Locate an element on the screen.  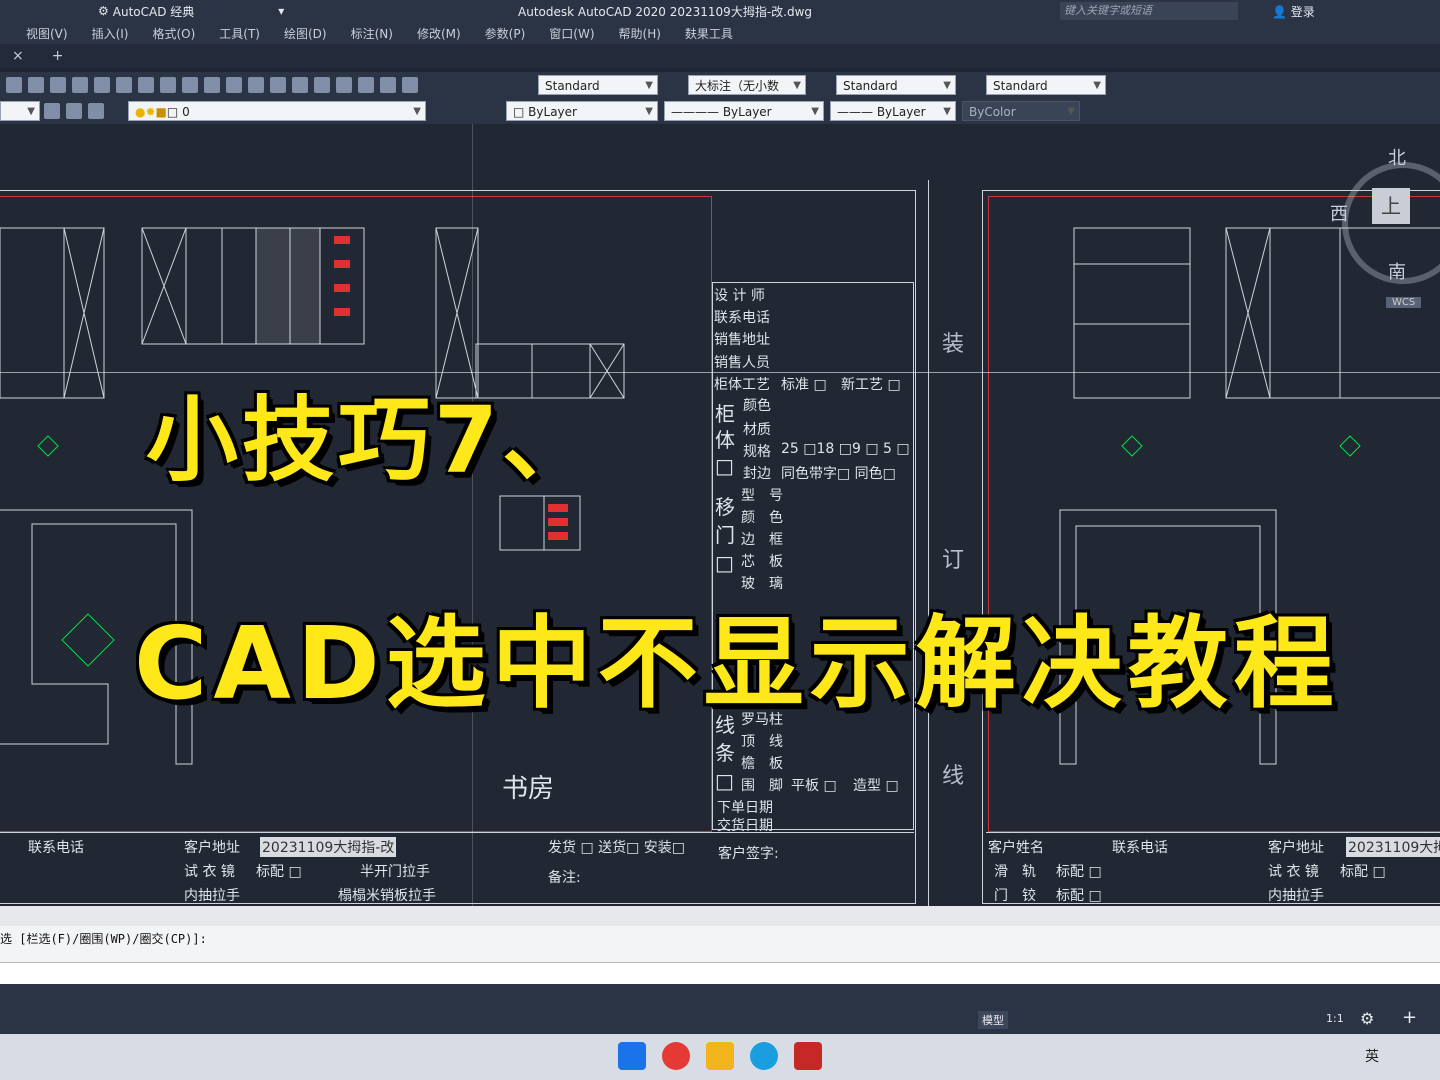
add-tab-icon: + is located at coordinates (58, 56).